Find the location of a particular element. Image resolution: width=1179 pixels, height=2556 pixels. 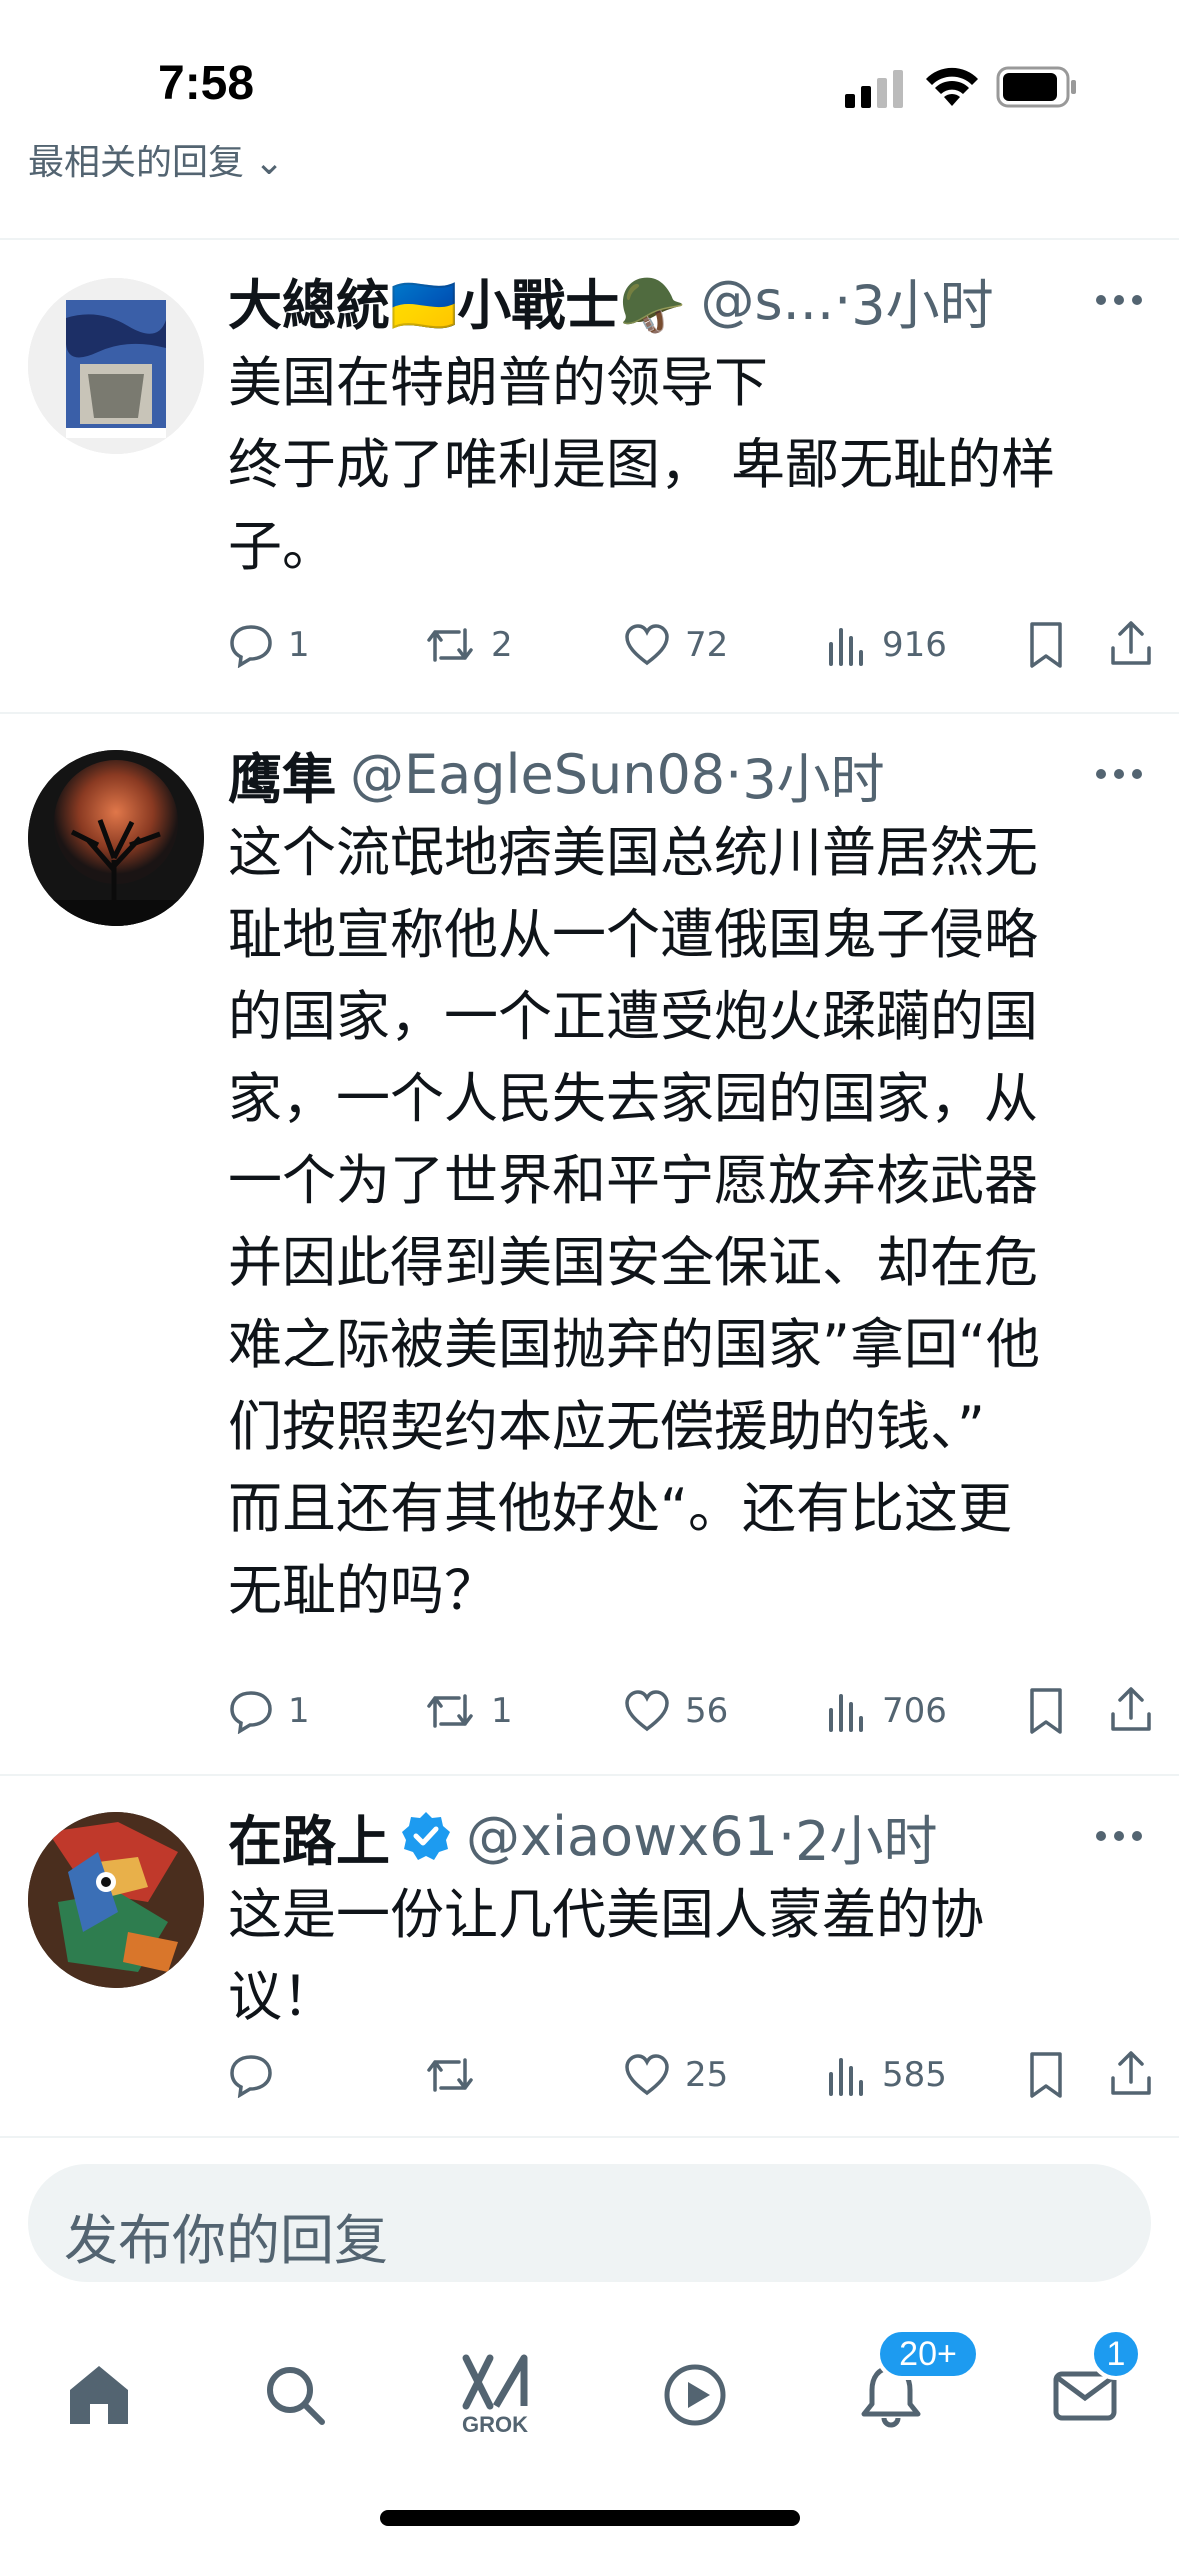

verified-badge-icon is located at coordinates (426, 1836).